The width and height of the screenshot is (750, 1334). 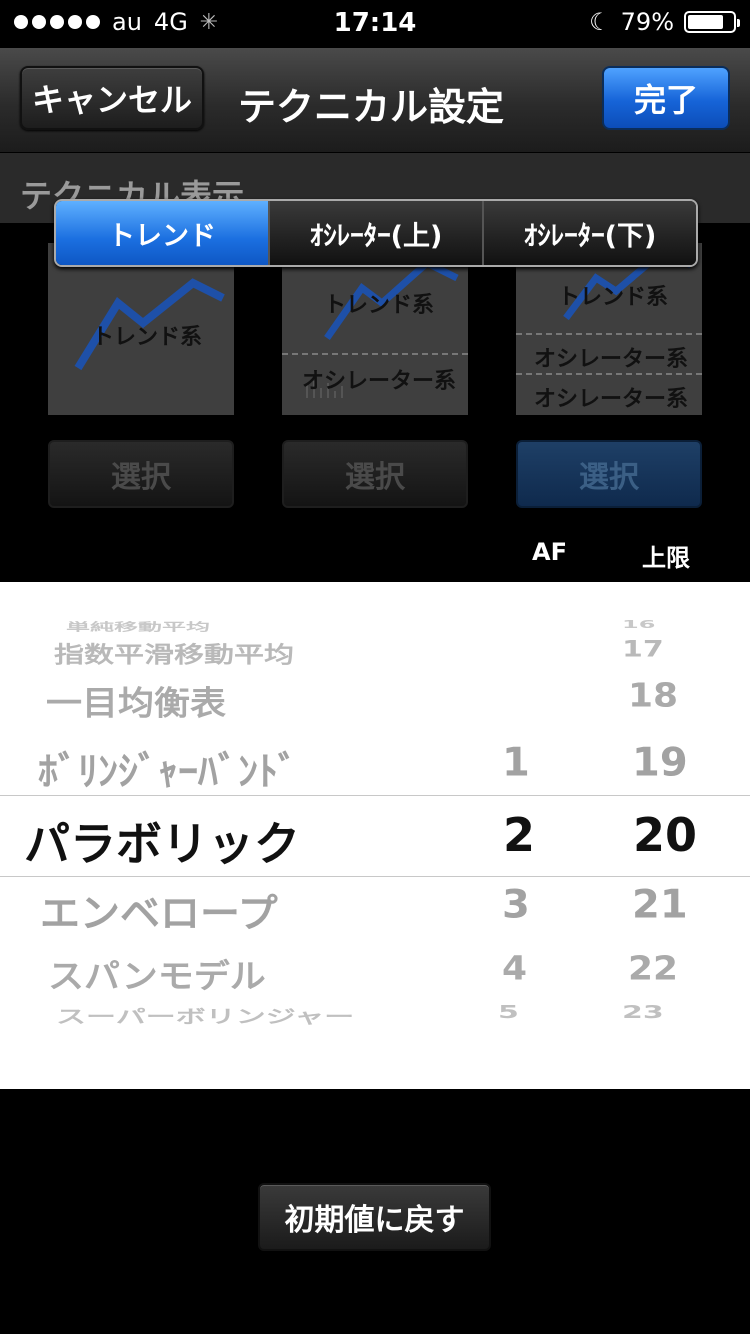 What do you see at coordinates (168, 772) in the screenshot?
I see `picker-indicator-name: ﾎﾞﾘﾝｼﾞｬｰﾊﾞﾝﾄﾞ` at bounding box center [168, 772].